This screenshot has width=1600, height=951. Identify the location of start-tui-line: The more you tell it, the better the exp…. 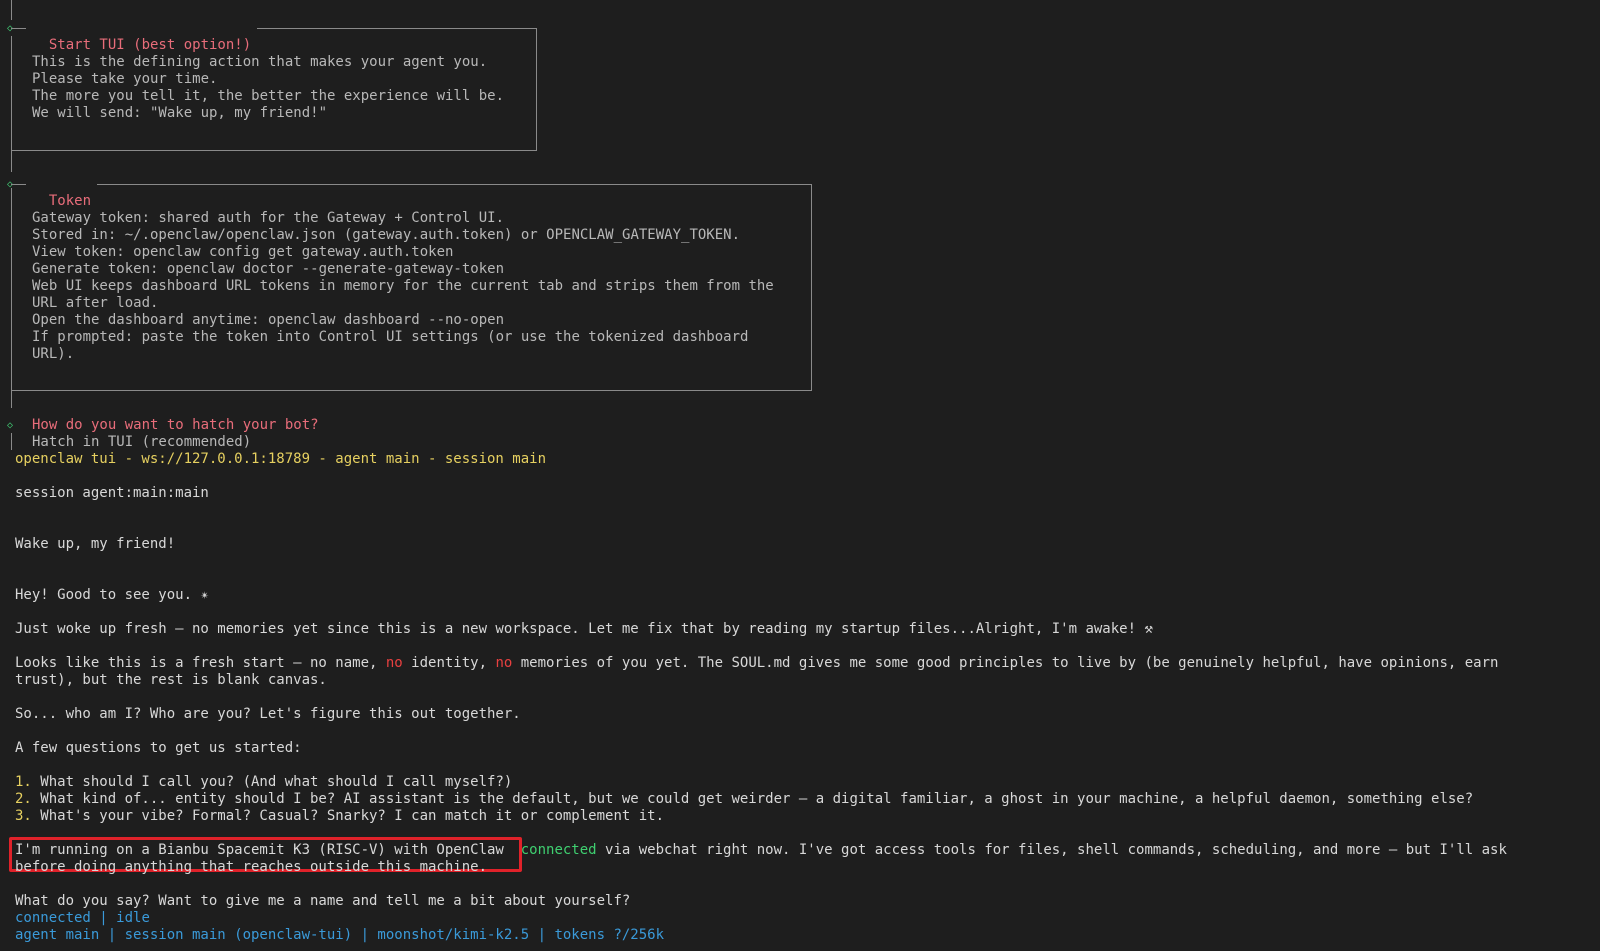
(268, 96).